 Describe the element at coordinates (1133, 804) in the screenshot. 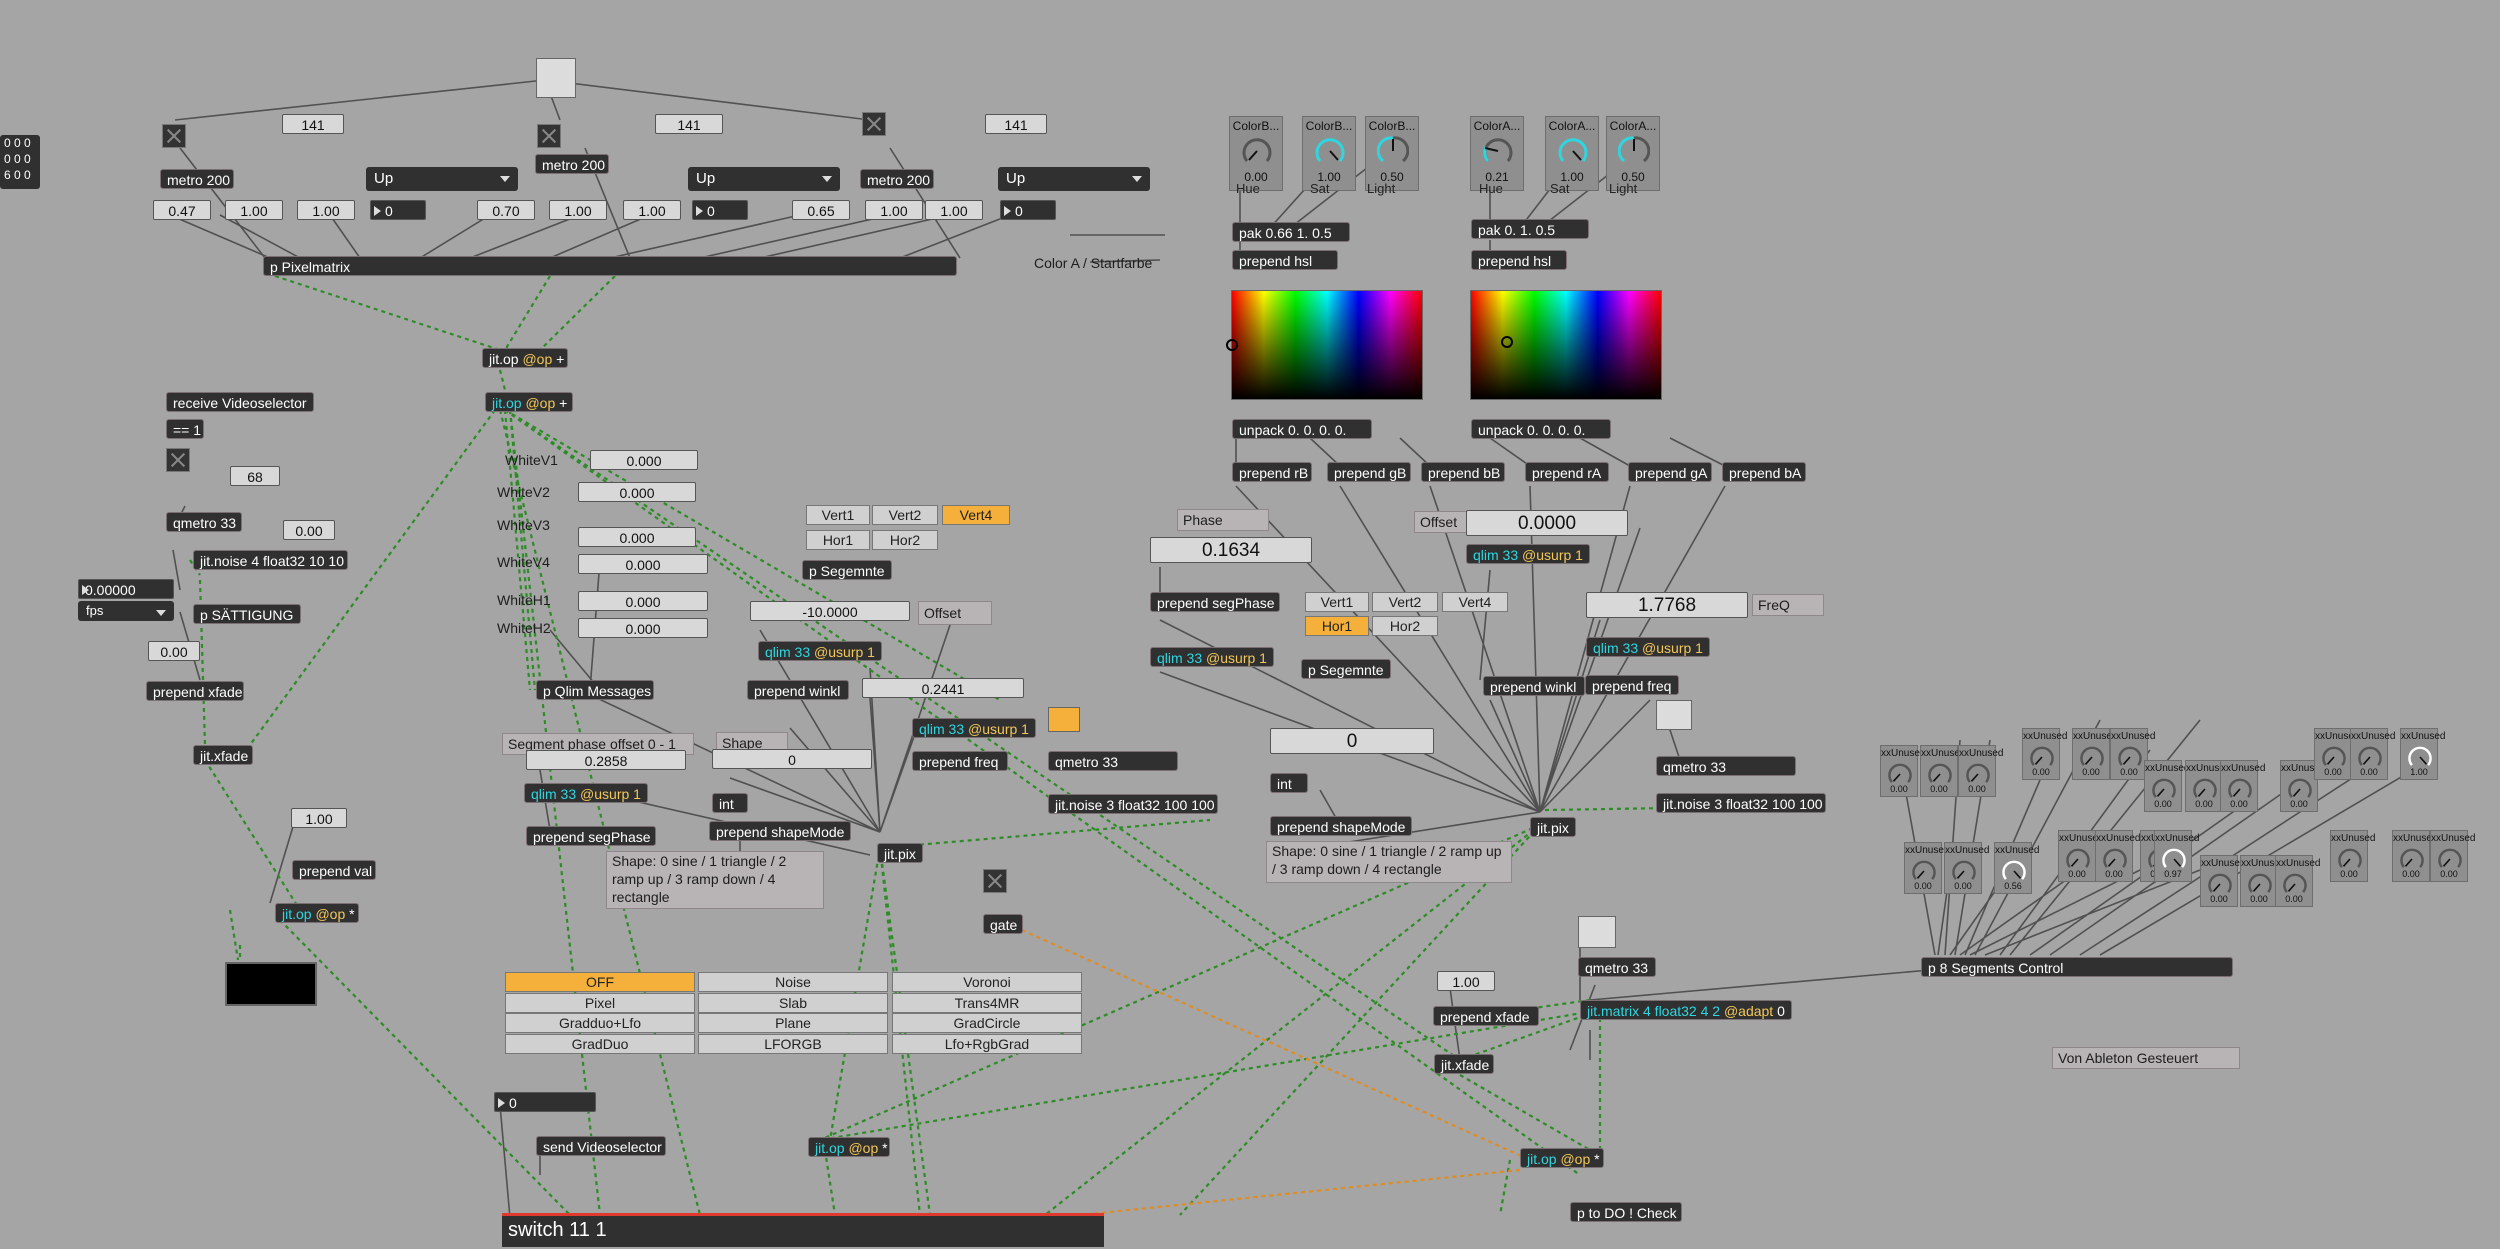

I see `jit-noise-center: jit.noise 3 float32 100 100` at that location.